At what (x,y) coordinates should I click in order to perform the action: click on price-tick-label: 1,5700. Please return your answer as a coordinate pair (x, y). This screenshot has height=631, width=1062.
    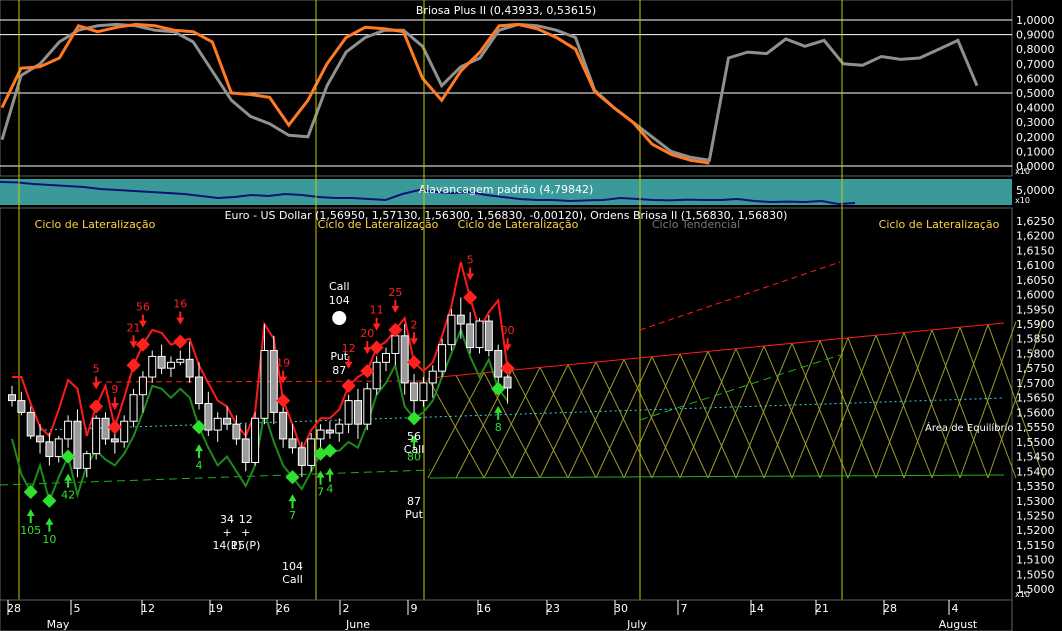
    Looking at the image, I should click on (1035, 383).